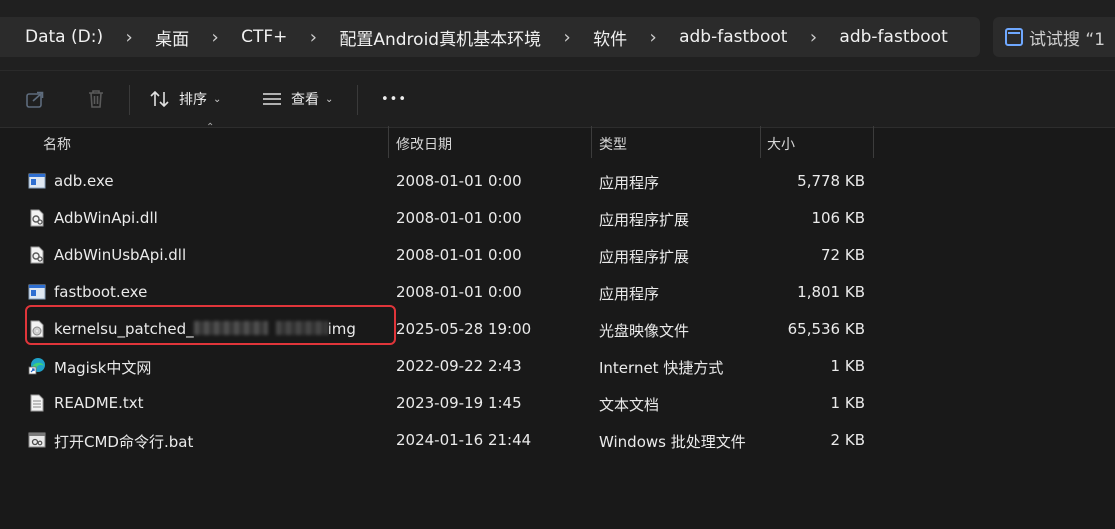  Describe the element at coordinates (843, 255) in the screenshot. I see `file-size: 72 KB` at that location.